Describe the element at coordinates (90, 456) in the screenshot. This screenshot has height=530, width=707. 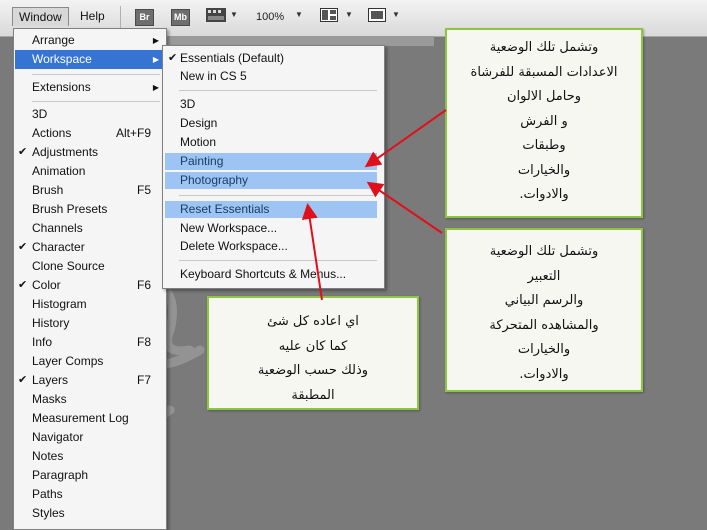
I see `menu-item-notes: Notes` at that location.